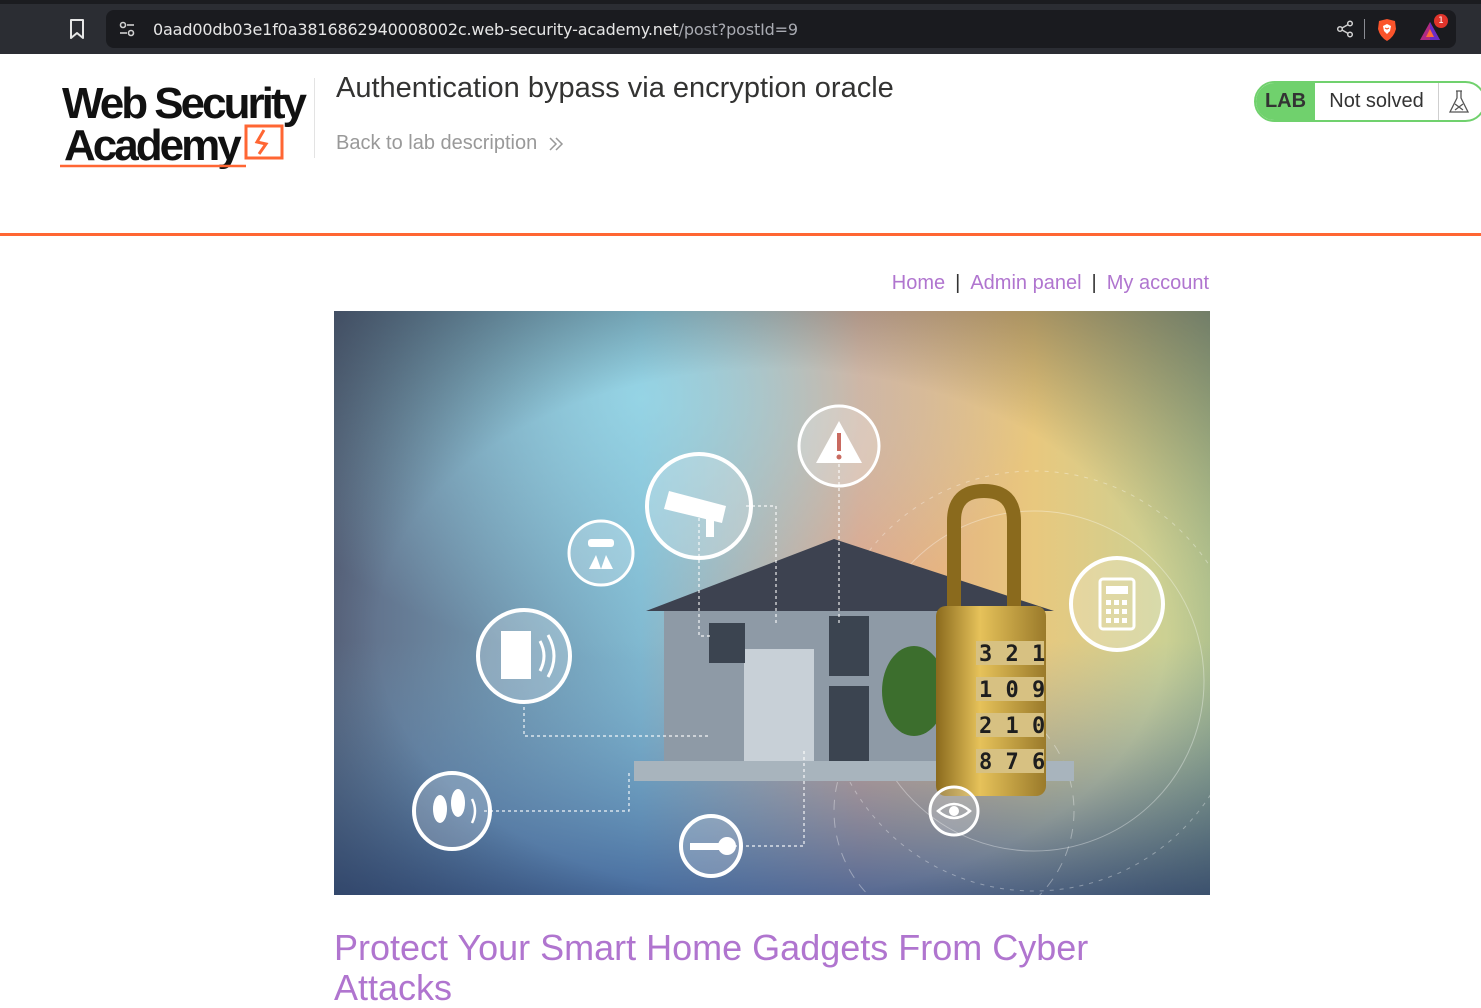 The width and height of the screenshot is (1481, 1008). I want to click on alarm-icon, so click(839, 446).